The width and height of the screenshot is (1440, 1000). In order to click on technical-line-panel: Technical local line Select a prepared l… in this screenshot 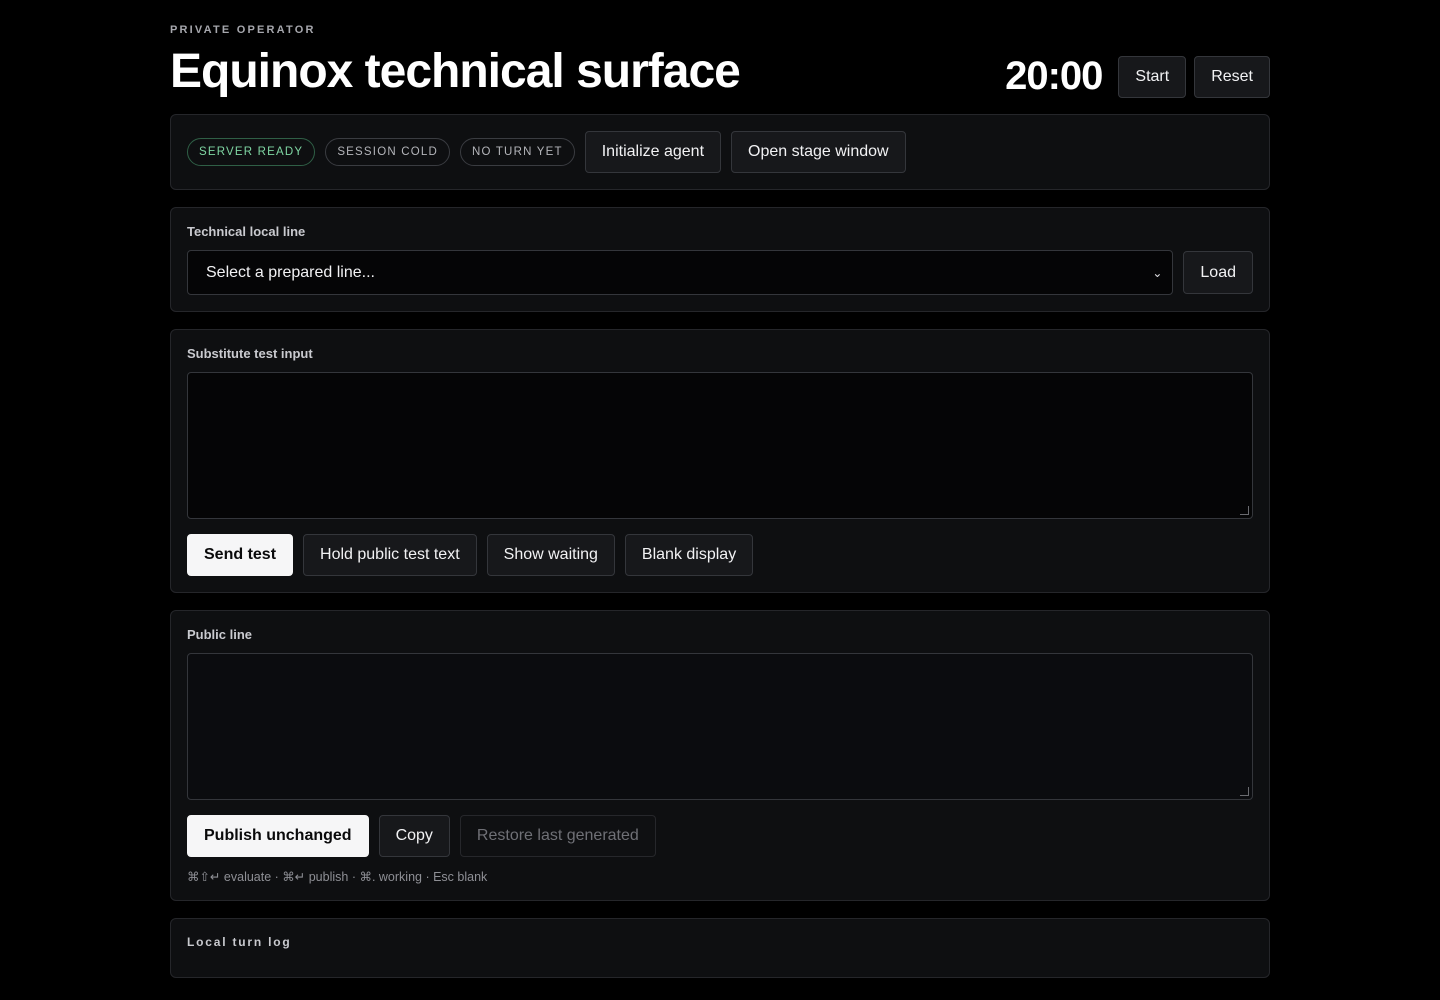, I will do `click(720, 259)`.